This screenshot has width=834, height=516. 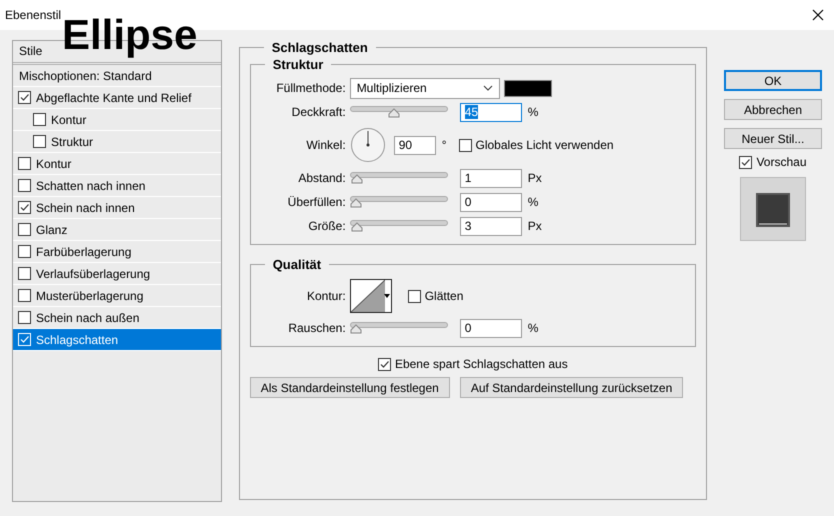 What do you see at coordinates (326, 226) in the screenshot?
I see `field-label: Größe:` at bounding box center [326, 226].